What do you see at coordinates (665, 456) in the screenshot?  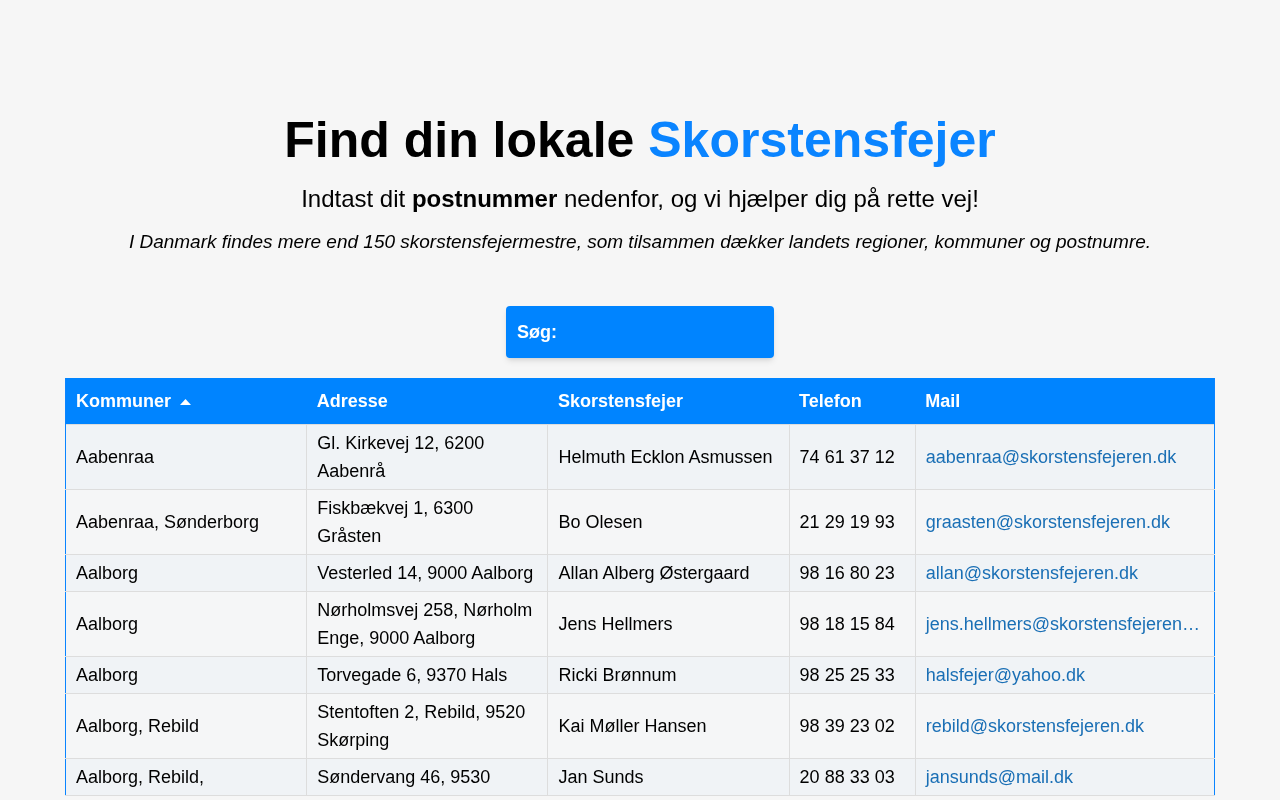 I see `table-cell: Helmuth Ecklon Asmussen` at bounding box center [665, 456].